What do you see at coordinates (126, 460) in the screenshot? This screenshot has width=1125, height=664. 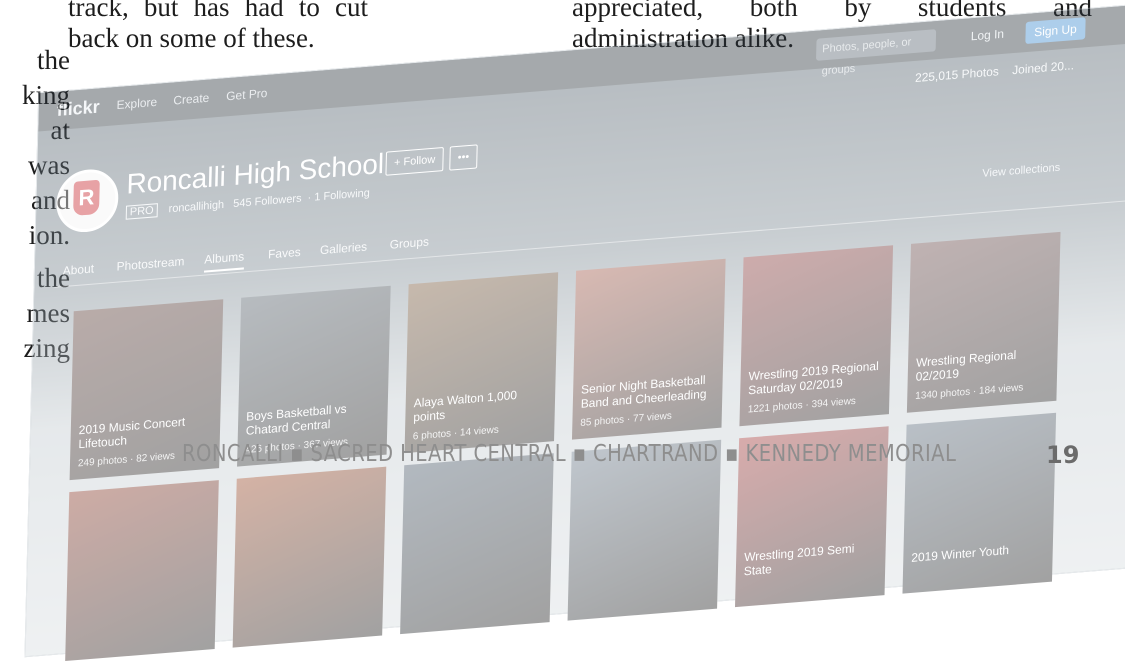 I see `album-count: 249 photos · 82 views` at bounding box center [126, 460].